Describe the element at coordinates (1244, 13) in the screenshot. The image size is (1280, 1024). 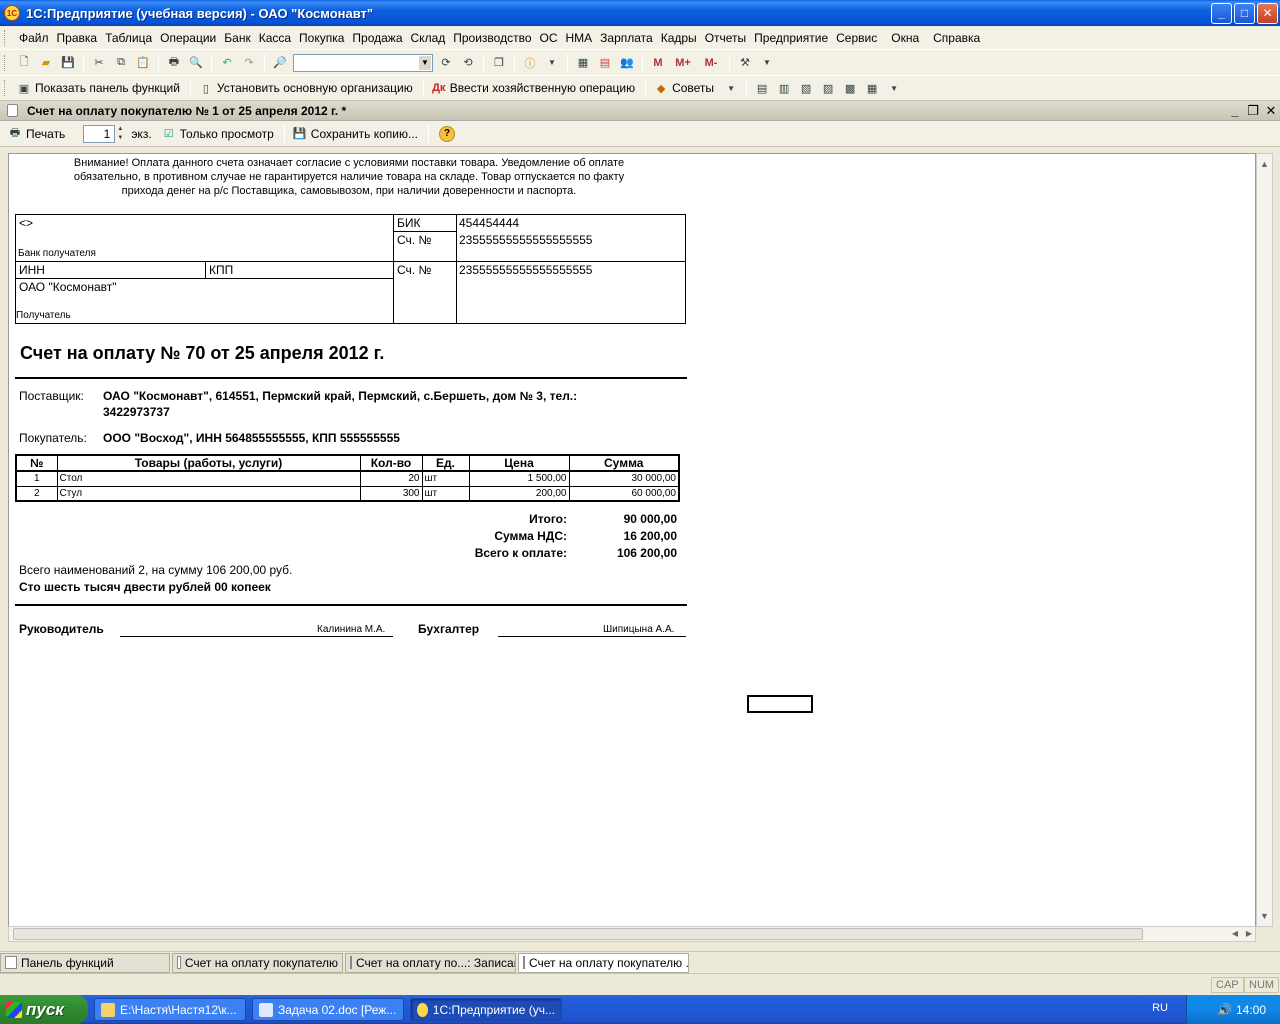
I see `maximize-button: □` at that location.